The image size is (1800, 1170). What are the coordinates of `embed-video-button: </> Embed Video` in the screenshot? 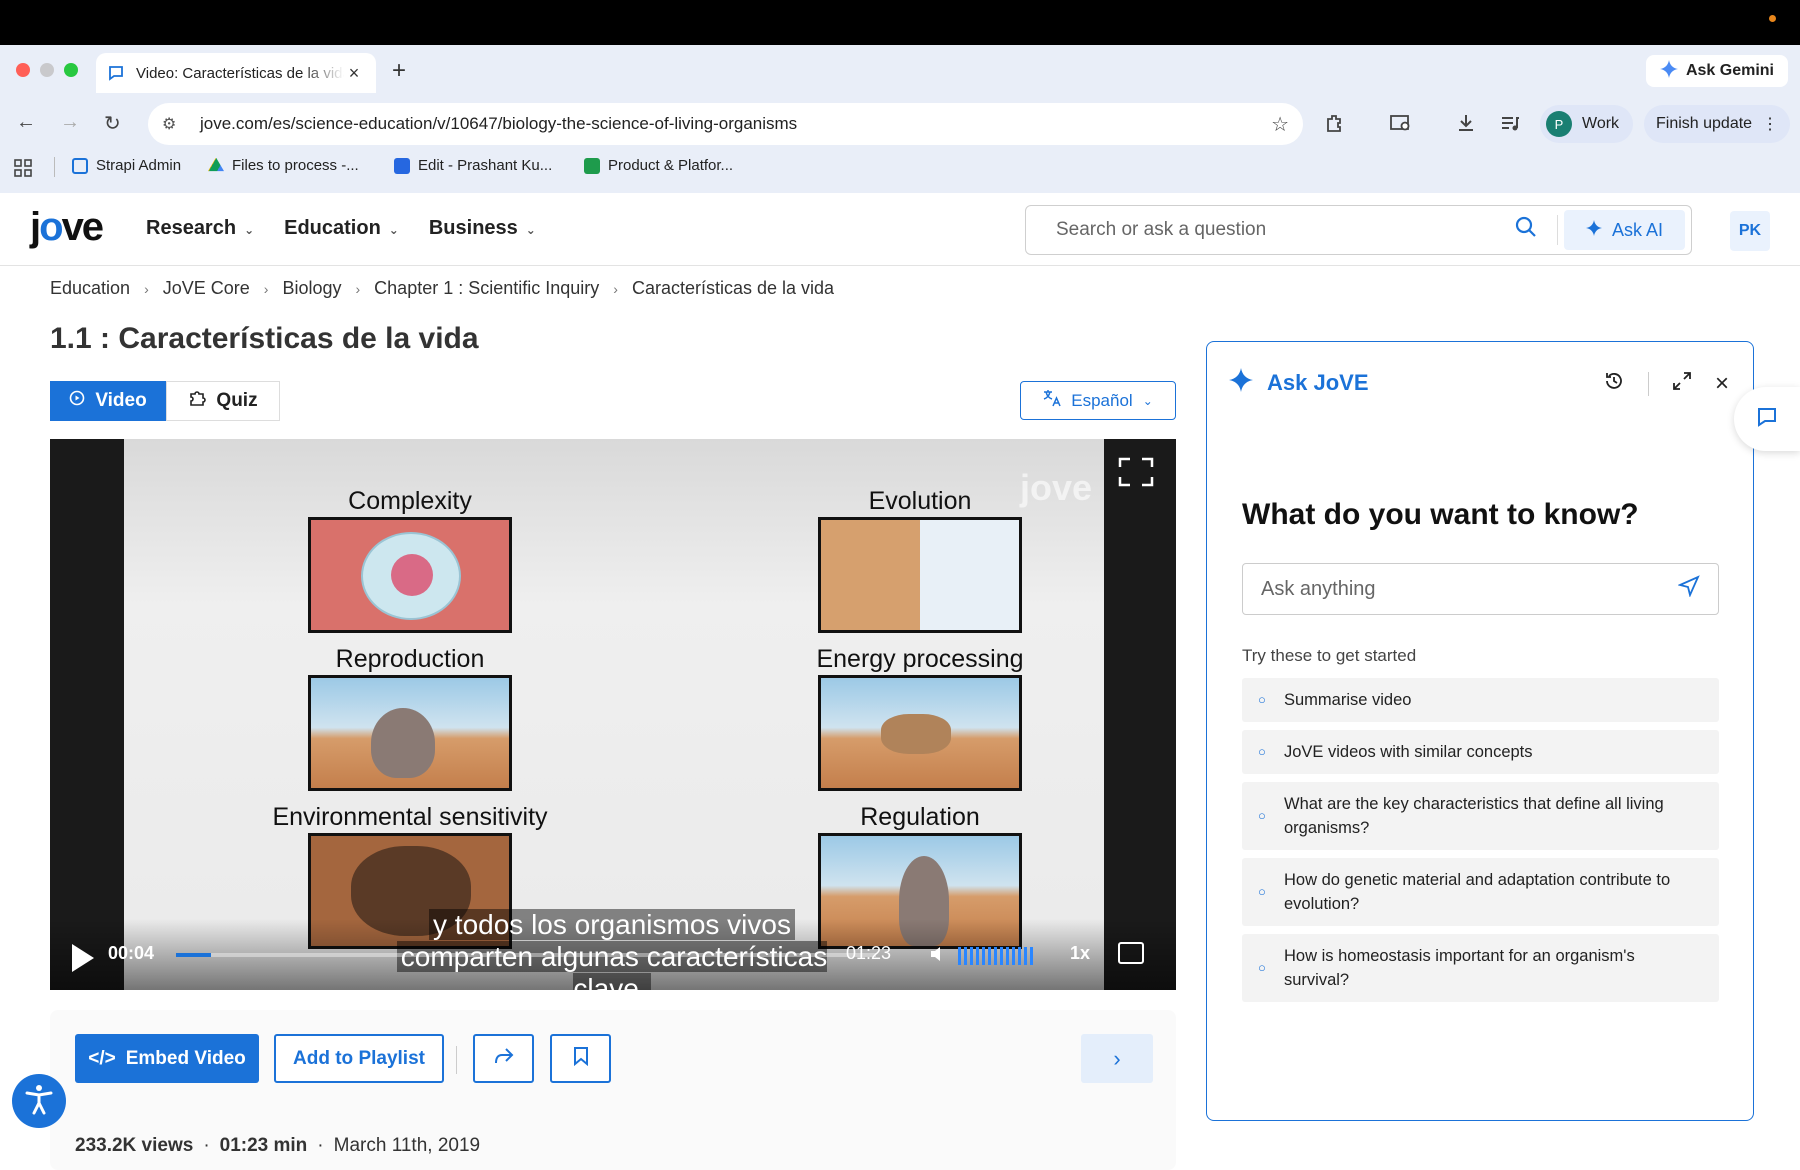 It's located at (167, 1058).